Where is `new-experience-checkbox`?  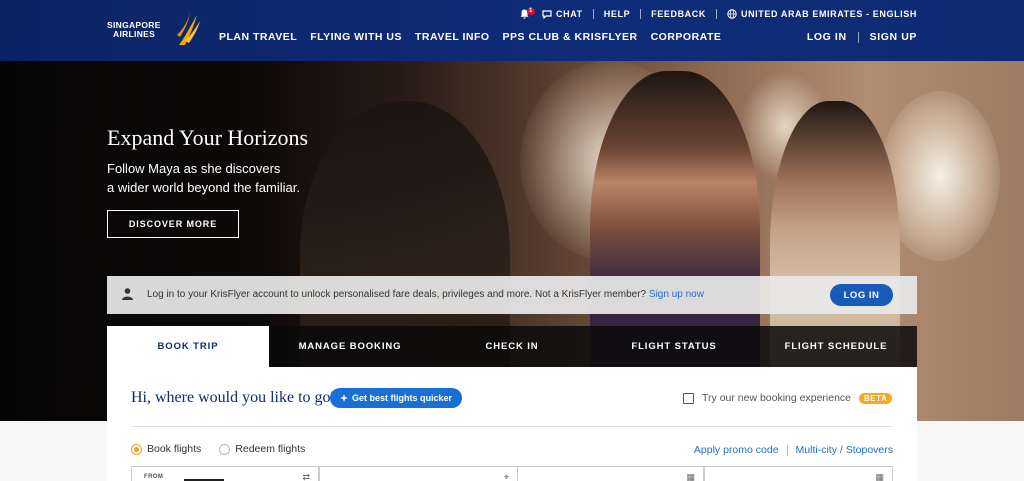
new-experience-checkbox is located at coordinates (688, 398).